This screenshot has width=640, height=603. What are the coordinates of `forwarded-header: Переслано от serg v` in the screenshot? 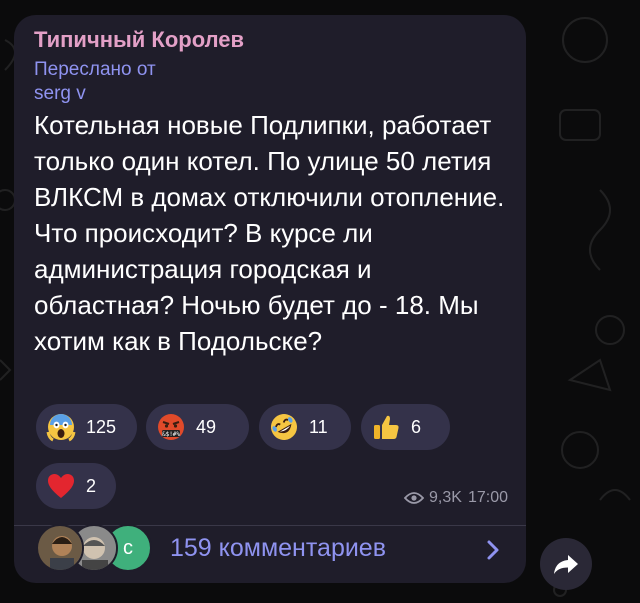 It's located at (95, 82).